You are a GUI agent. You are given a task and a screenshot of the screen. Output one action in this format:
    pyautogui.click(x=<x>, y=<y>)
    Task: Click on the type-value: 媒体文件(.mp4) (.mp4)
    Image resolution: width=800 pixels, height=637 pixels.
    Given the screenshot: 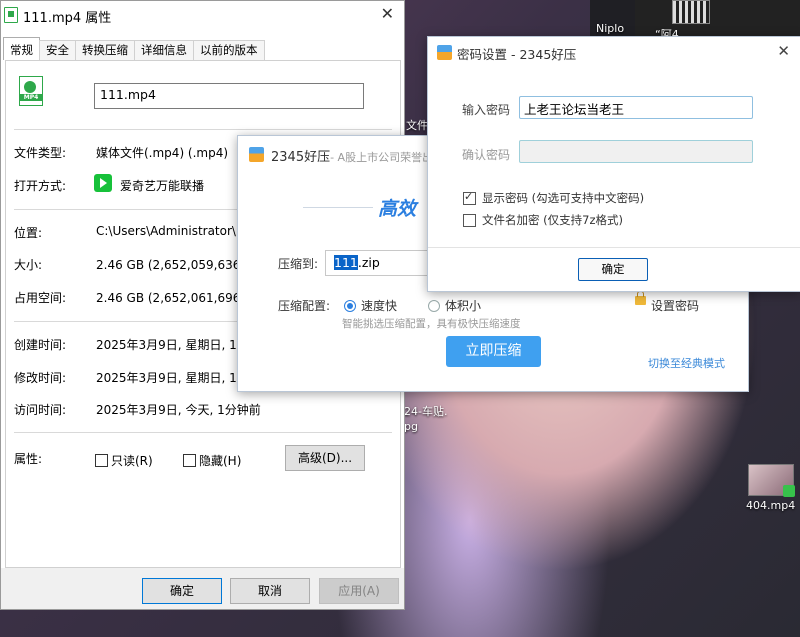 What is the action you would take?
    pyautogui.click(x=162, y=153)
    